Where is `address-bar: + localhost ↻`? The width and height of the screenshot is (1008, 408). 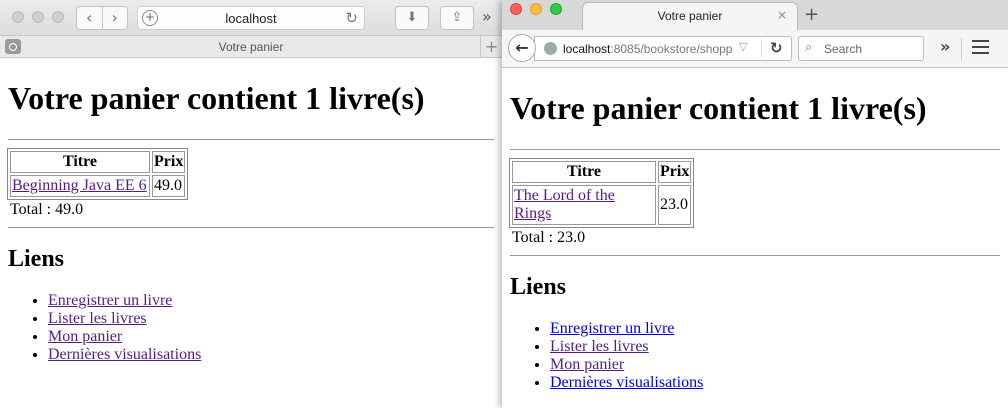 address-bar: + localhost ↻ is located at coordinates (251, 18).